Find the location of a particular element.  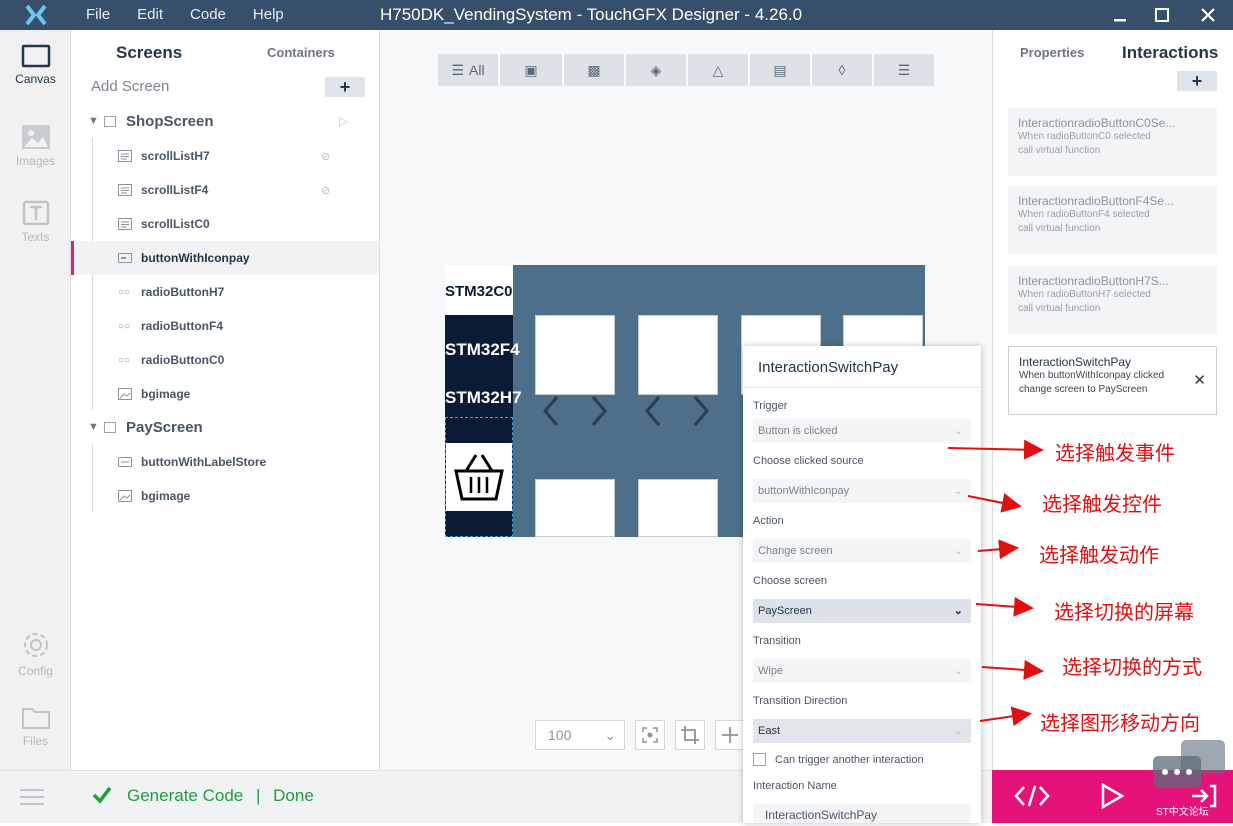

annotation-text: 选择切换的方式 is located at coordinates (1132, 668).